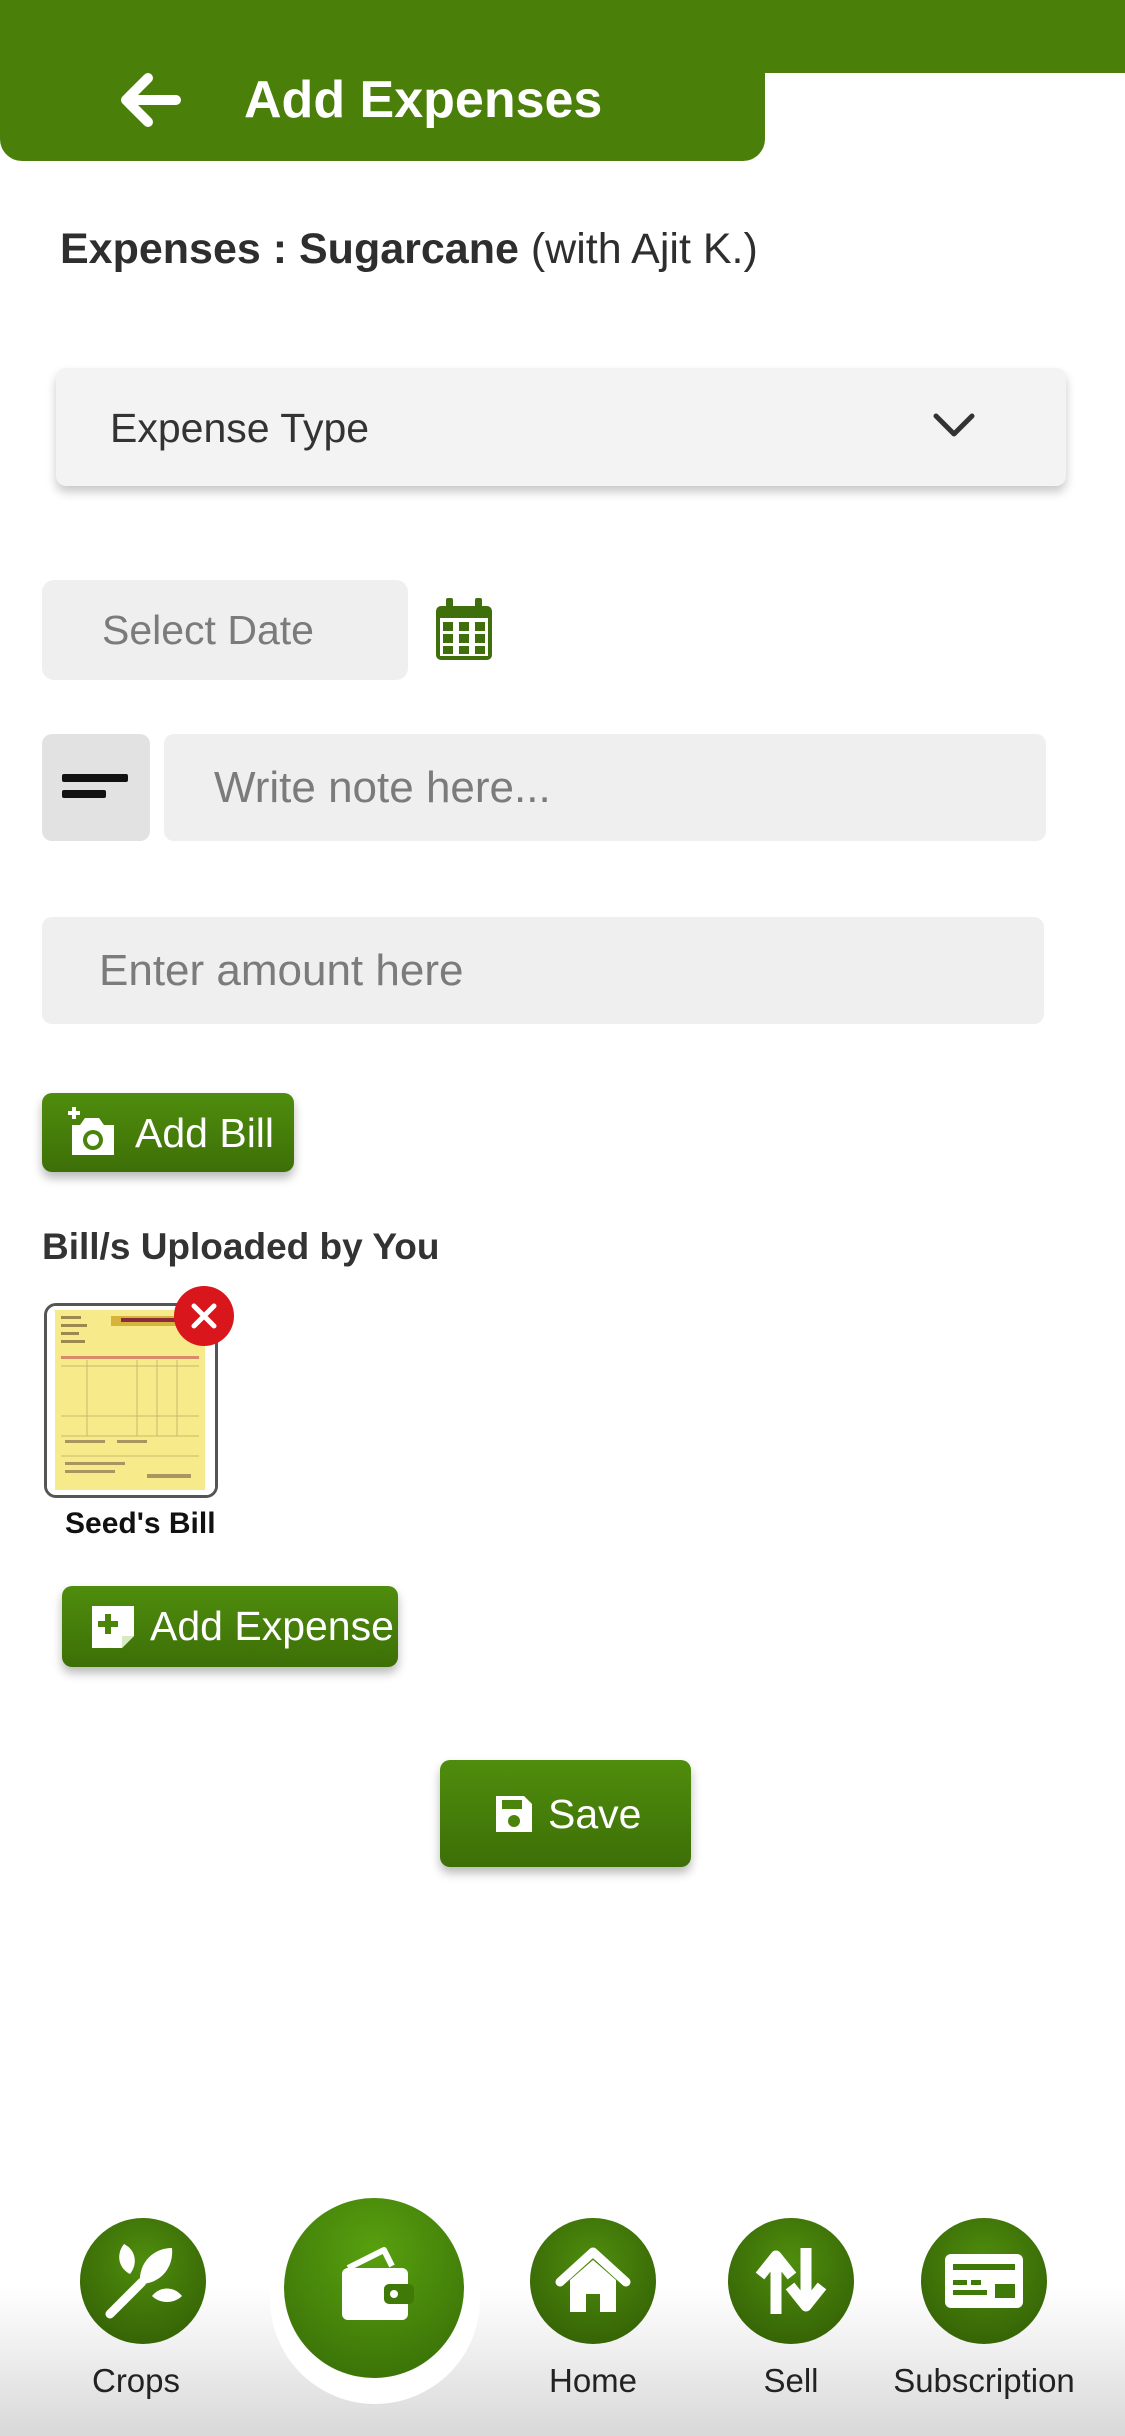  What do you see at coordinates (543, 970) in the screenshot?
I see `amount-input: Enter amount here` at bounding box center [543, 970].